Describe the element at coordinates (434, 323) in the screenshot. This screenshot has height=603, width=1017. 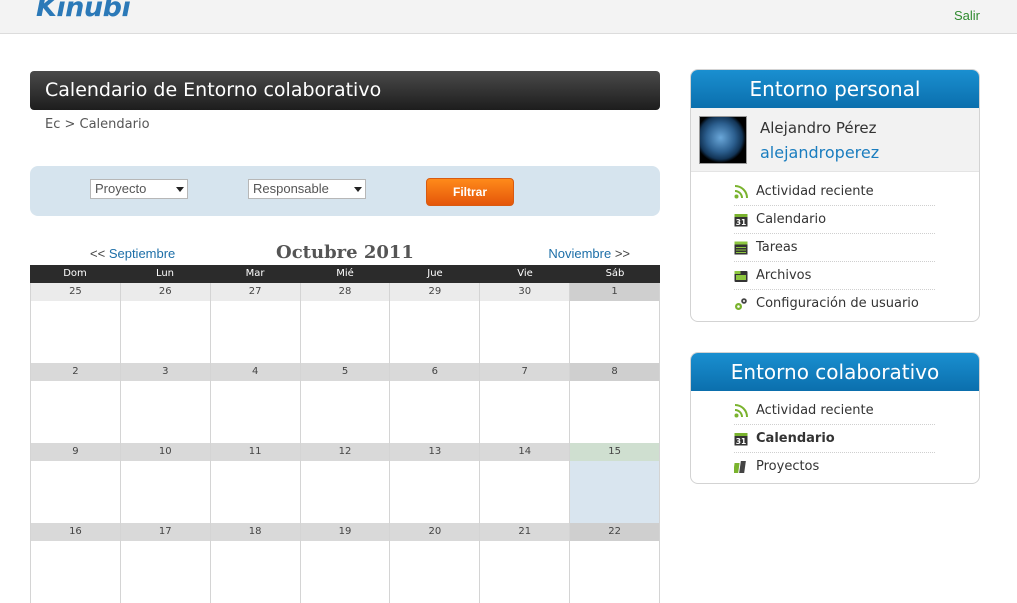
I see `calendar-day: 29` at that location.